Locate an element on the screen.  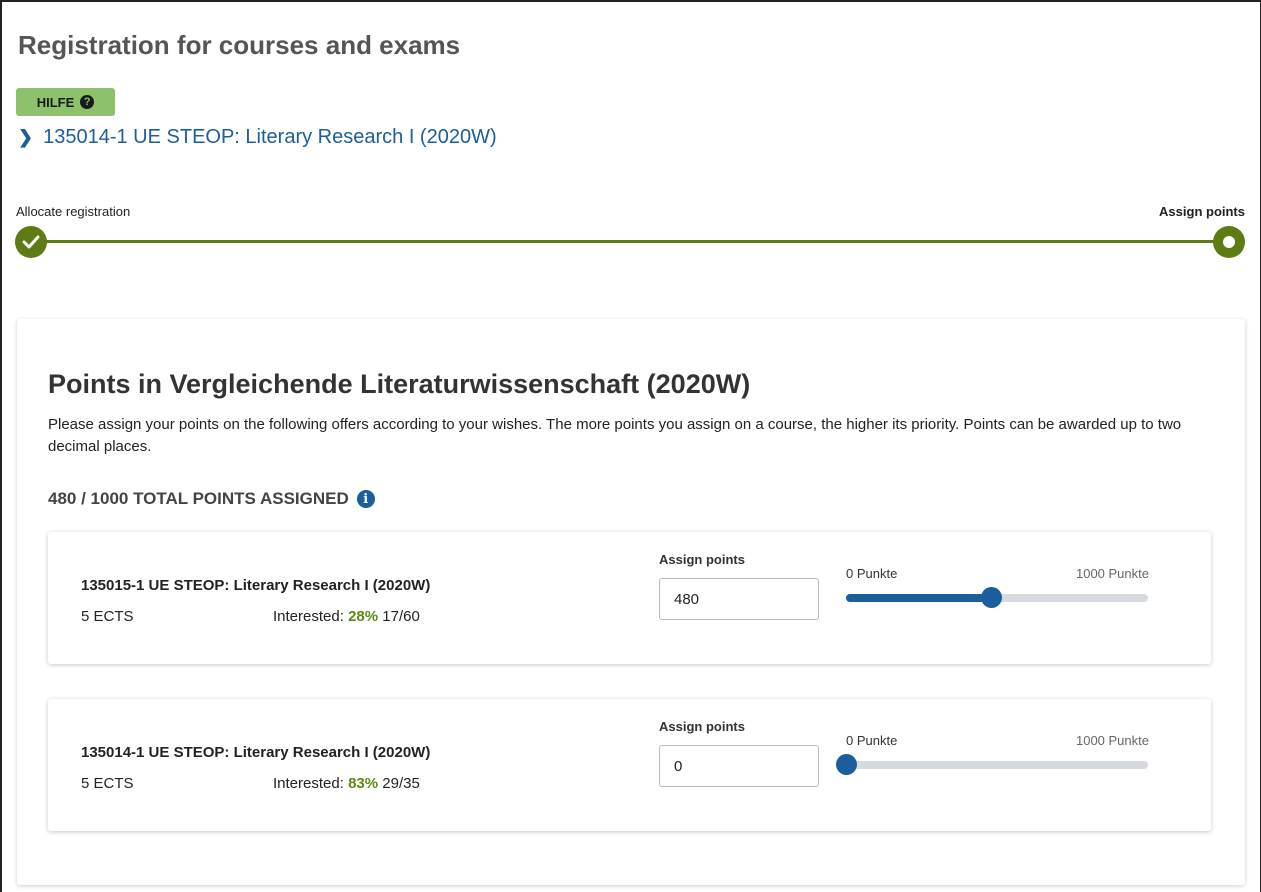
step-complete-icon is located at coordinates (31, 242).